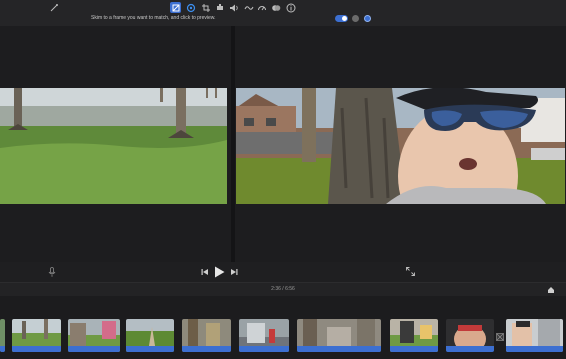 The width and height of the screenshot is (566, 359). What do you see at coordinates (355, 18) in the screenshot?
I see `reset-button` at bounding box center [355, 18].